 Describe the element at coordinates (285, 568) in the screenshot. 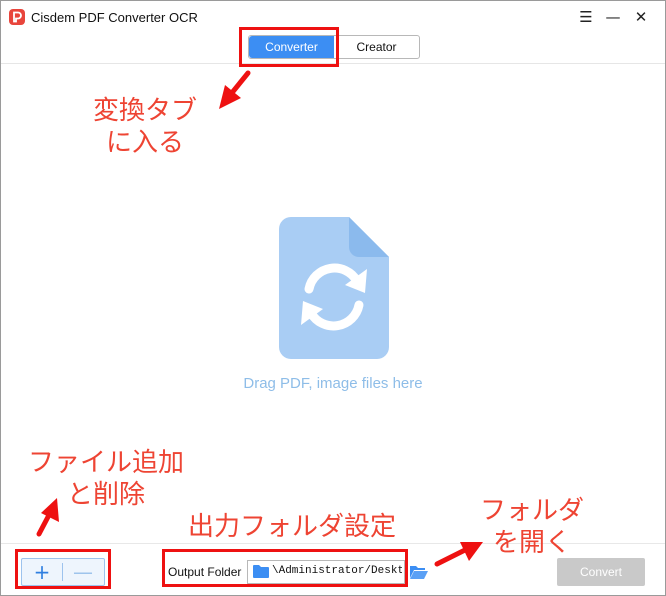

I see `output-highlight-box` at that location.